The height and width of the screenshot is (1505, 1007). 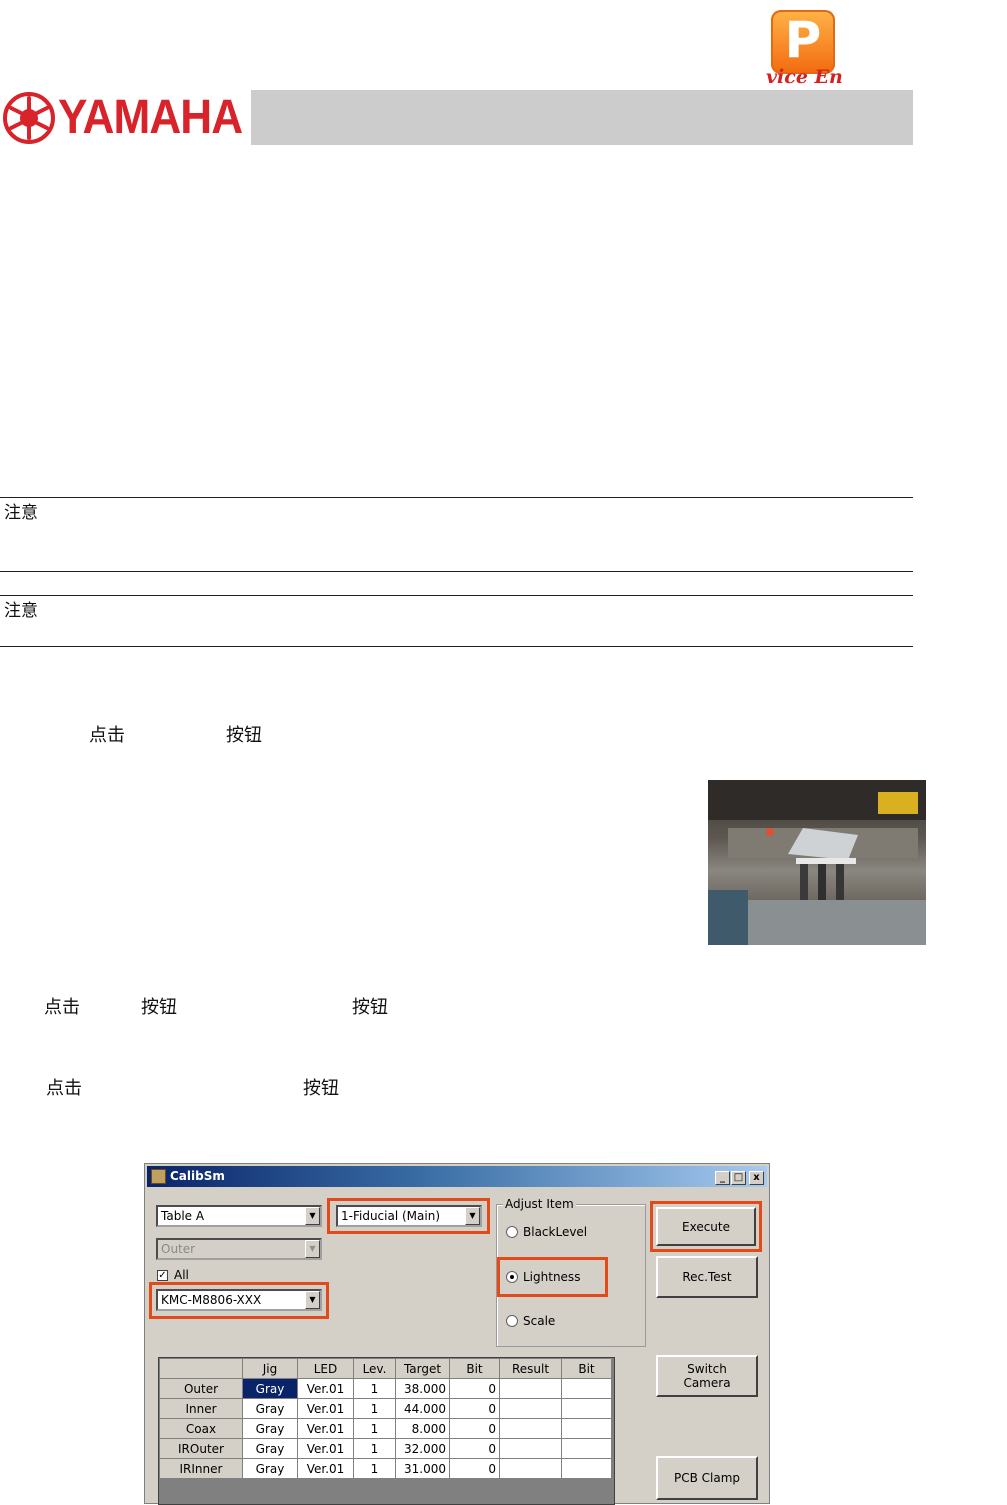 What do you see at coordinates (474, 1368) in the screenshot?
I see `grid-header-bit: Bit` at bounding box center [474, 1368].